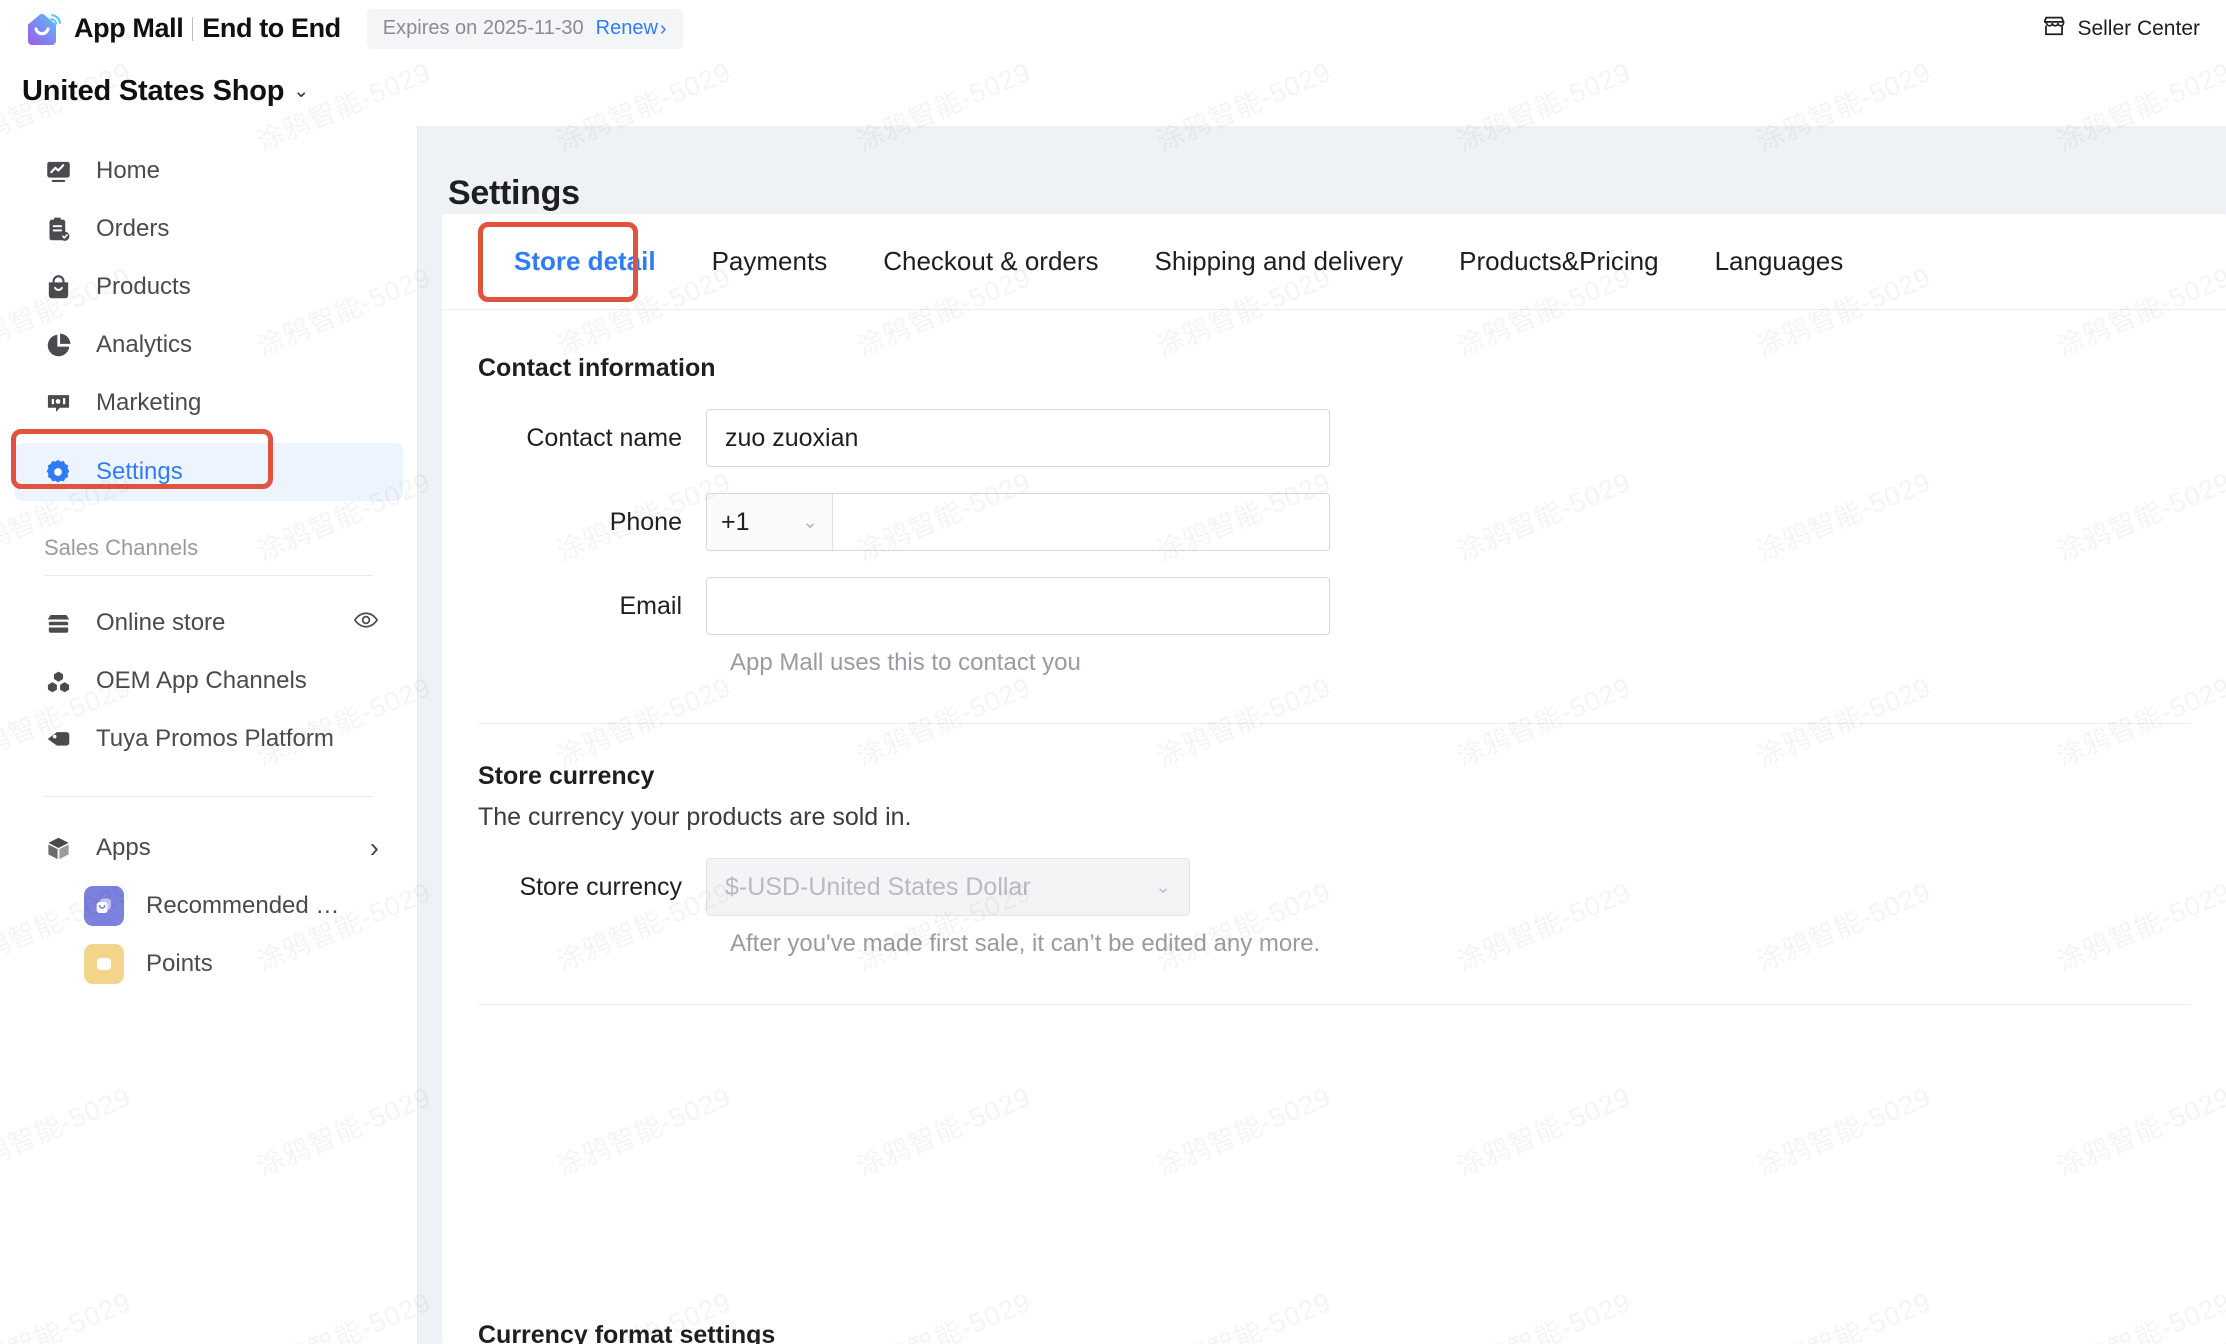 The image size is (2226, 1344). I want to click on app-stack-icon, so click(104, 906).